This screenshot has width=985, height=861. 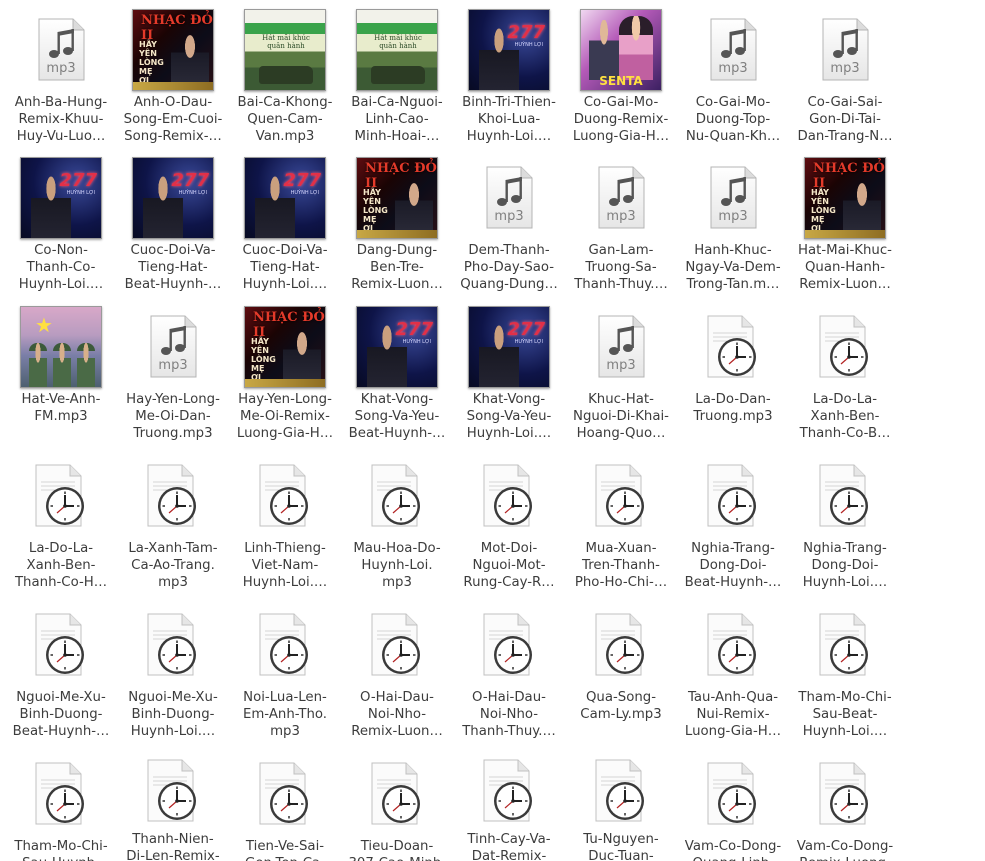 I want to click on file-item: mp3 Hay-Yen-Long- Me-Oi-Dan- Truong.mp3, so click(x=173, y=377).